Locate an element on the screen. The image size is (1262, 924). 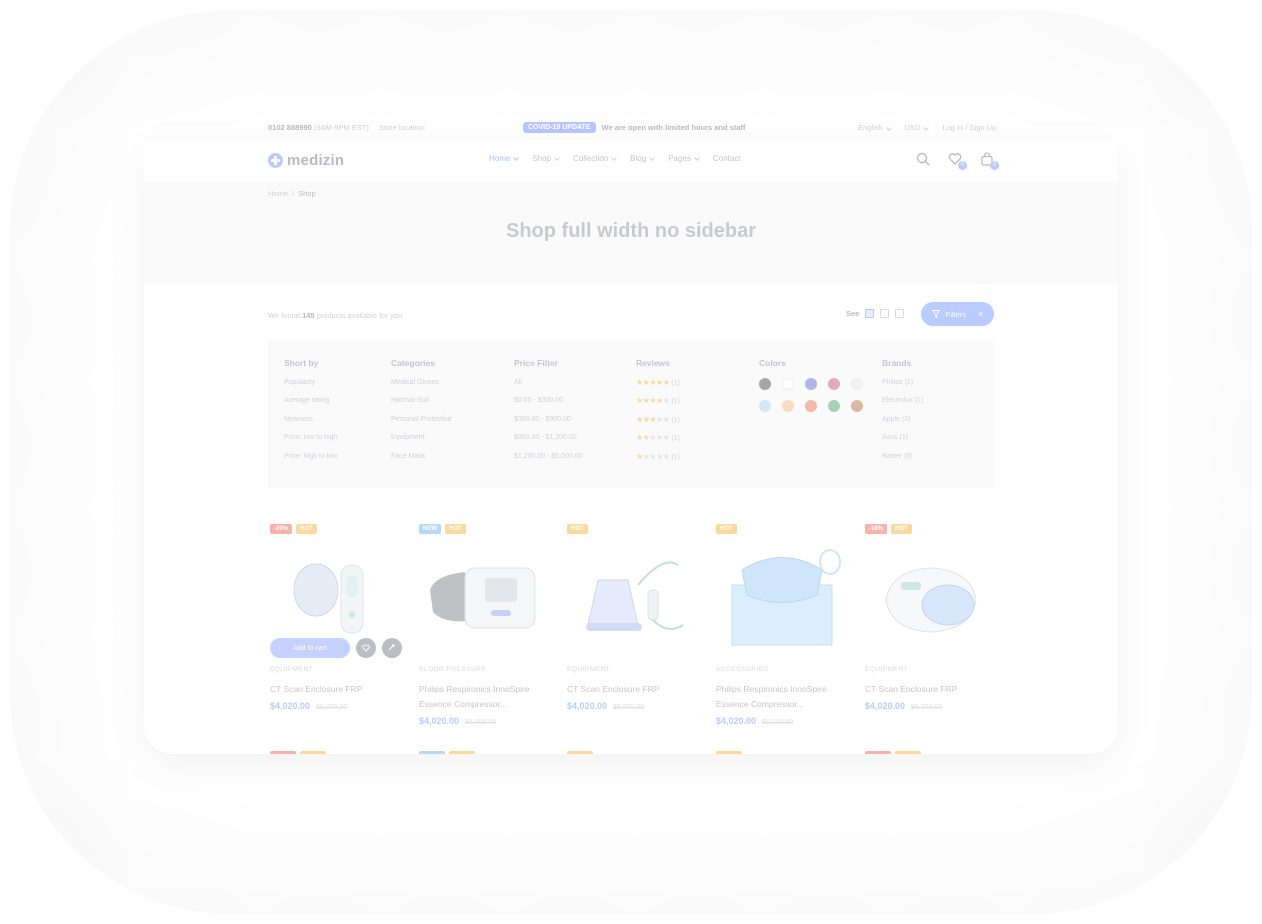
covid-badge: COVID-19 UPDATE is located at coordinates (559, 127).